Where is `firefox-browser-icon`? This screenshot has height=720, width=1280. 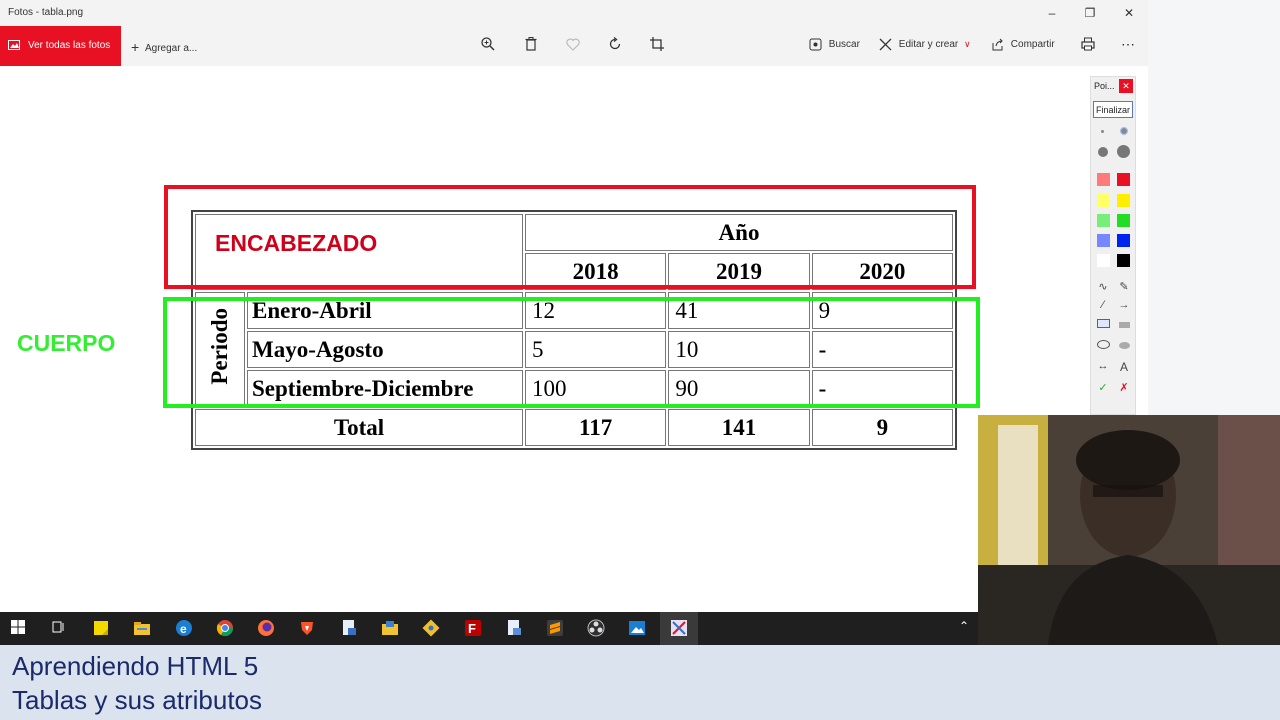
firefox-browser-icon is located at coordinates (266, 628).